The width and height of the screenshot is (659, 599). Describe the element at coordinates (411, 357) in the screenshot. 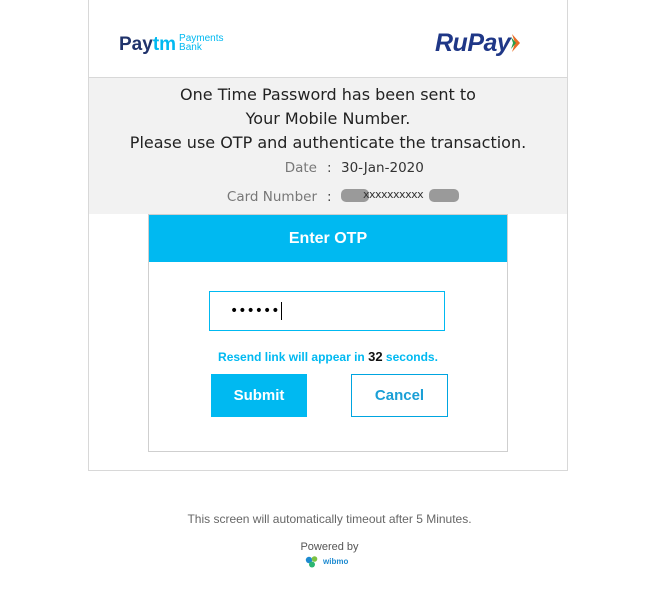

I see `resend-suffix: seconds.` at that location.